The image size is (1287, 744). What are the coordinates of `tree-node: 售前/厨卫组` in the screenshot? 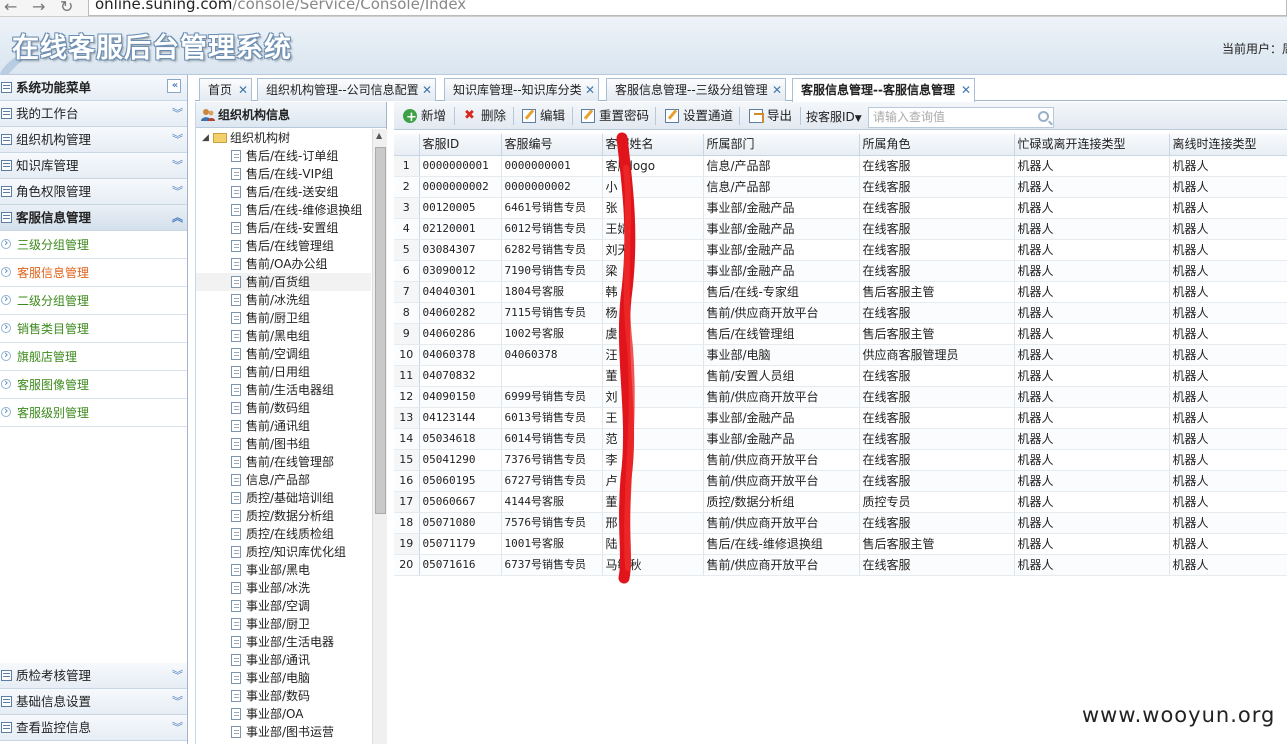 It's located at (283, 318).